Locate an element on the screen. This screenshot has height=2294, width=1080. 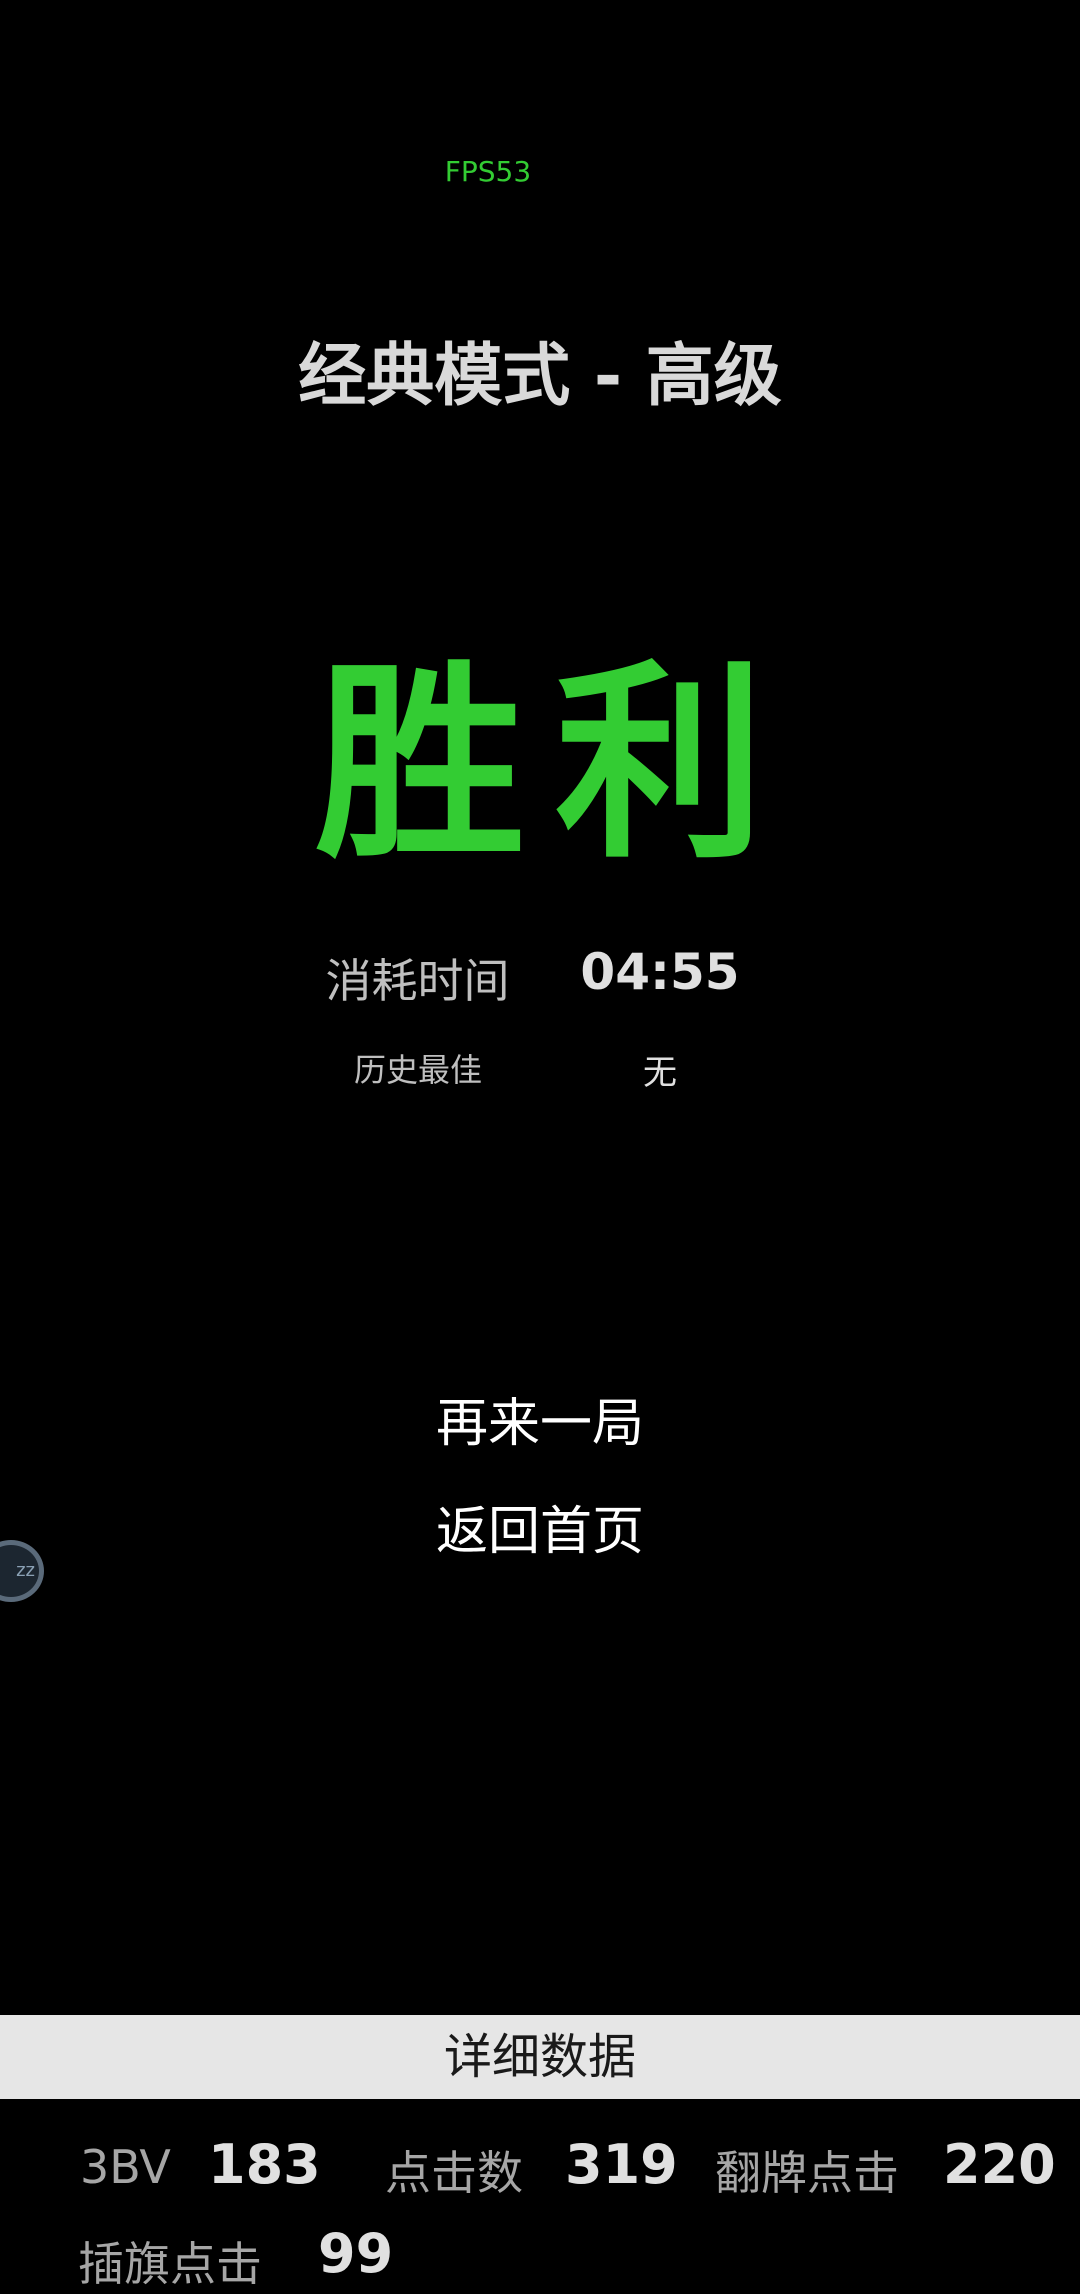
floating-assistant-ball: zz is located at coordinates (22, 1571).